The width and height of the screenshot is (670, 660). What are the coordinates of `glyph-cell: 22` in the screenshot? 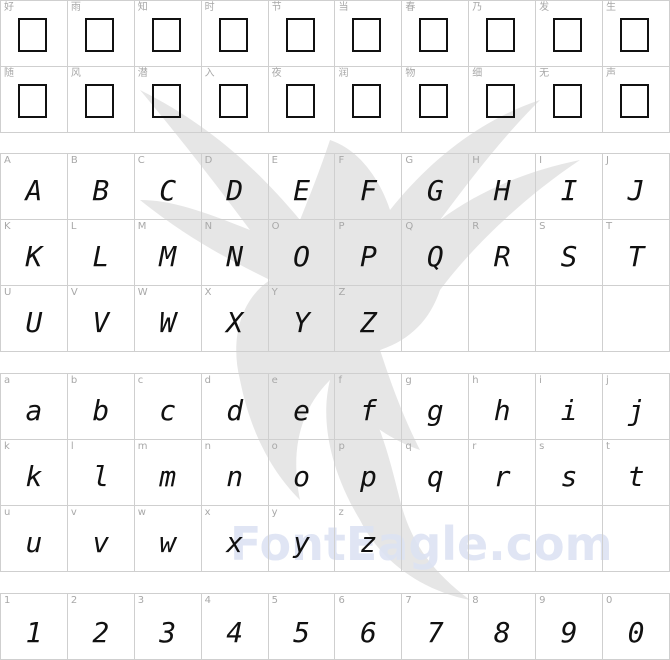 It's located at (100, 626).